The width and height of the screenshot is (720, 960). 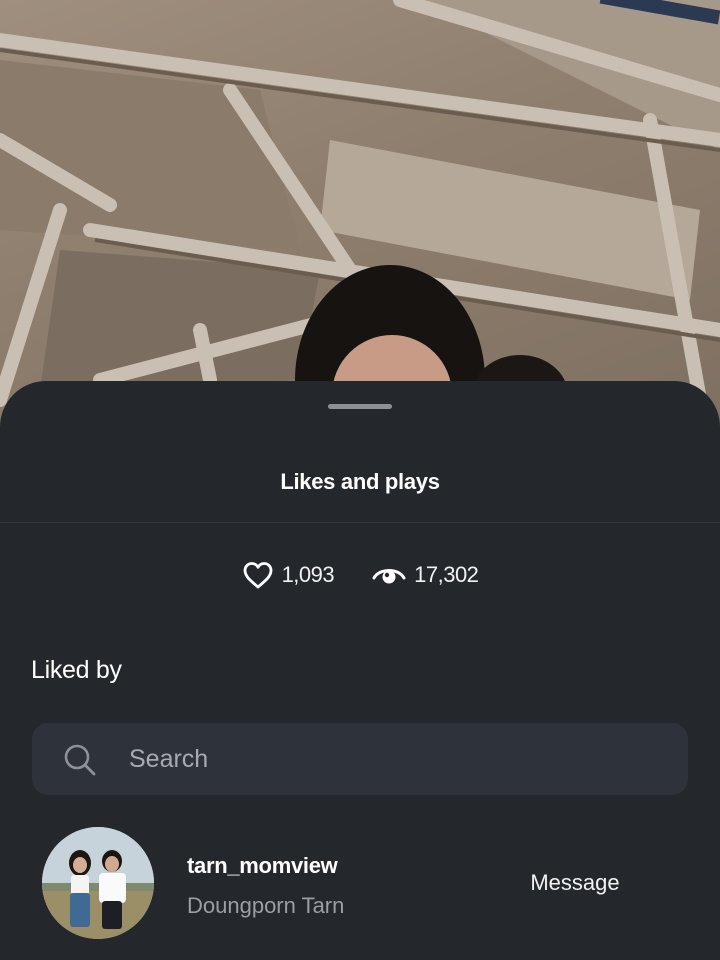 I want to click on likes-count-stat: 1,093, so click(x=288, y=575).